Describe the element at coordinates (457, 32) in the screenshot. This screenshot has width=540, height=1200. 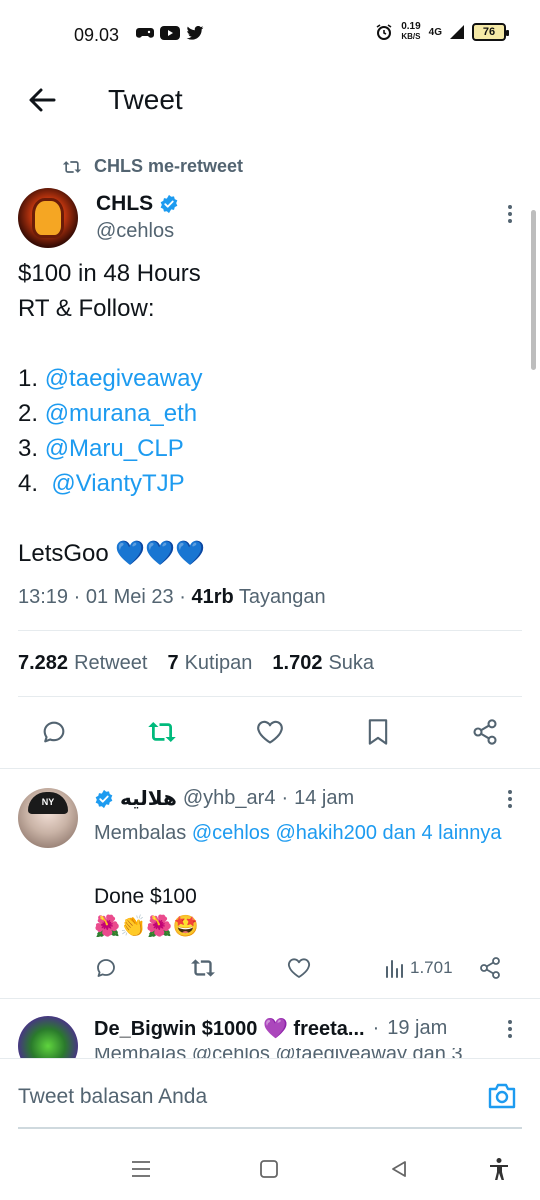
I see `signal-icon` at that location.